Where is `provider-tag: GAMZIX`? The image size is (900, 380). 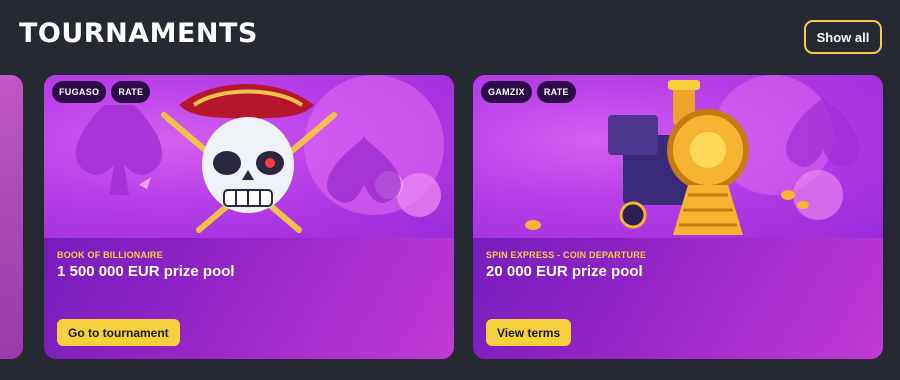
provider-tag: GAMZIX is located at coordinates (506, 92).